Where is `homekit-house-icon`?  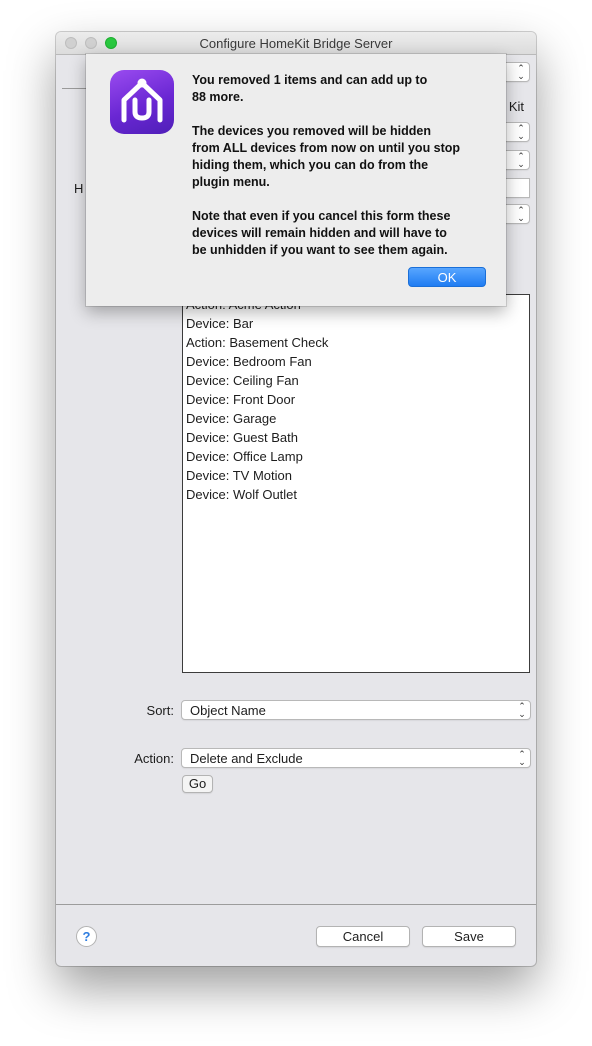 homekit-house-icon is located at coordinates (142, 102).